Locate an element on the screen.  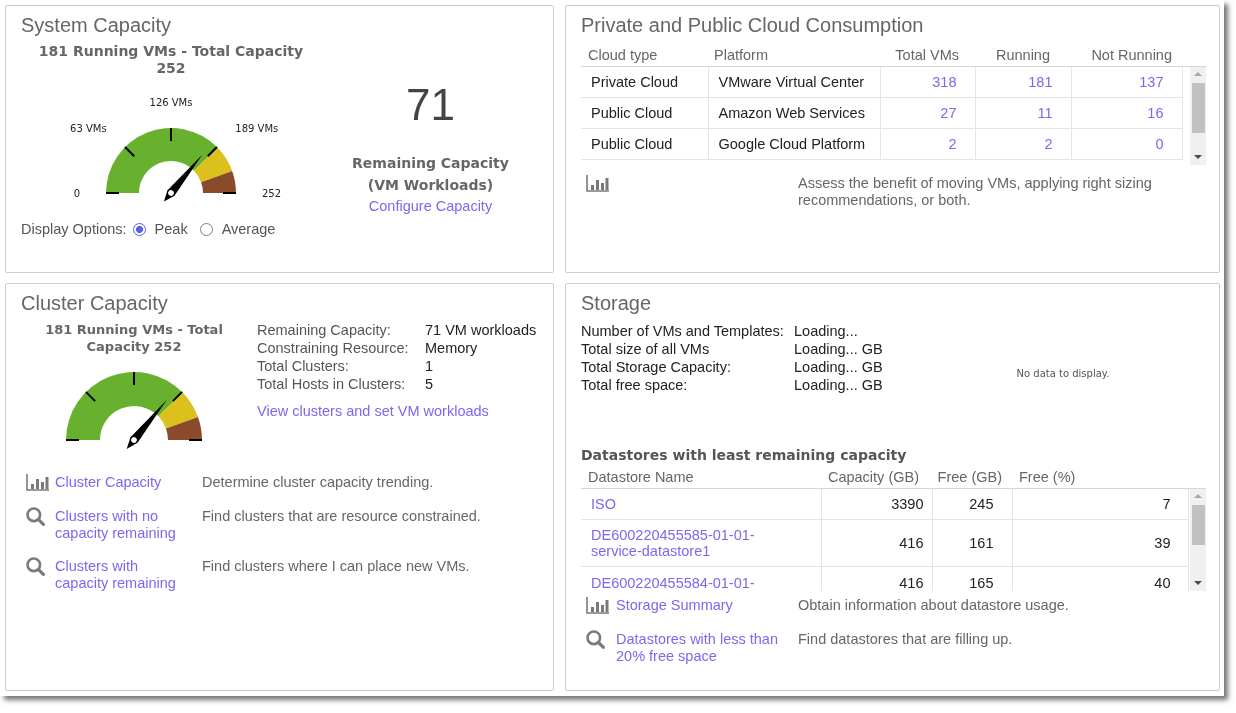
column-header: Not Running is located at coordinates (1131, 55).